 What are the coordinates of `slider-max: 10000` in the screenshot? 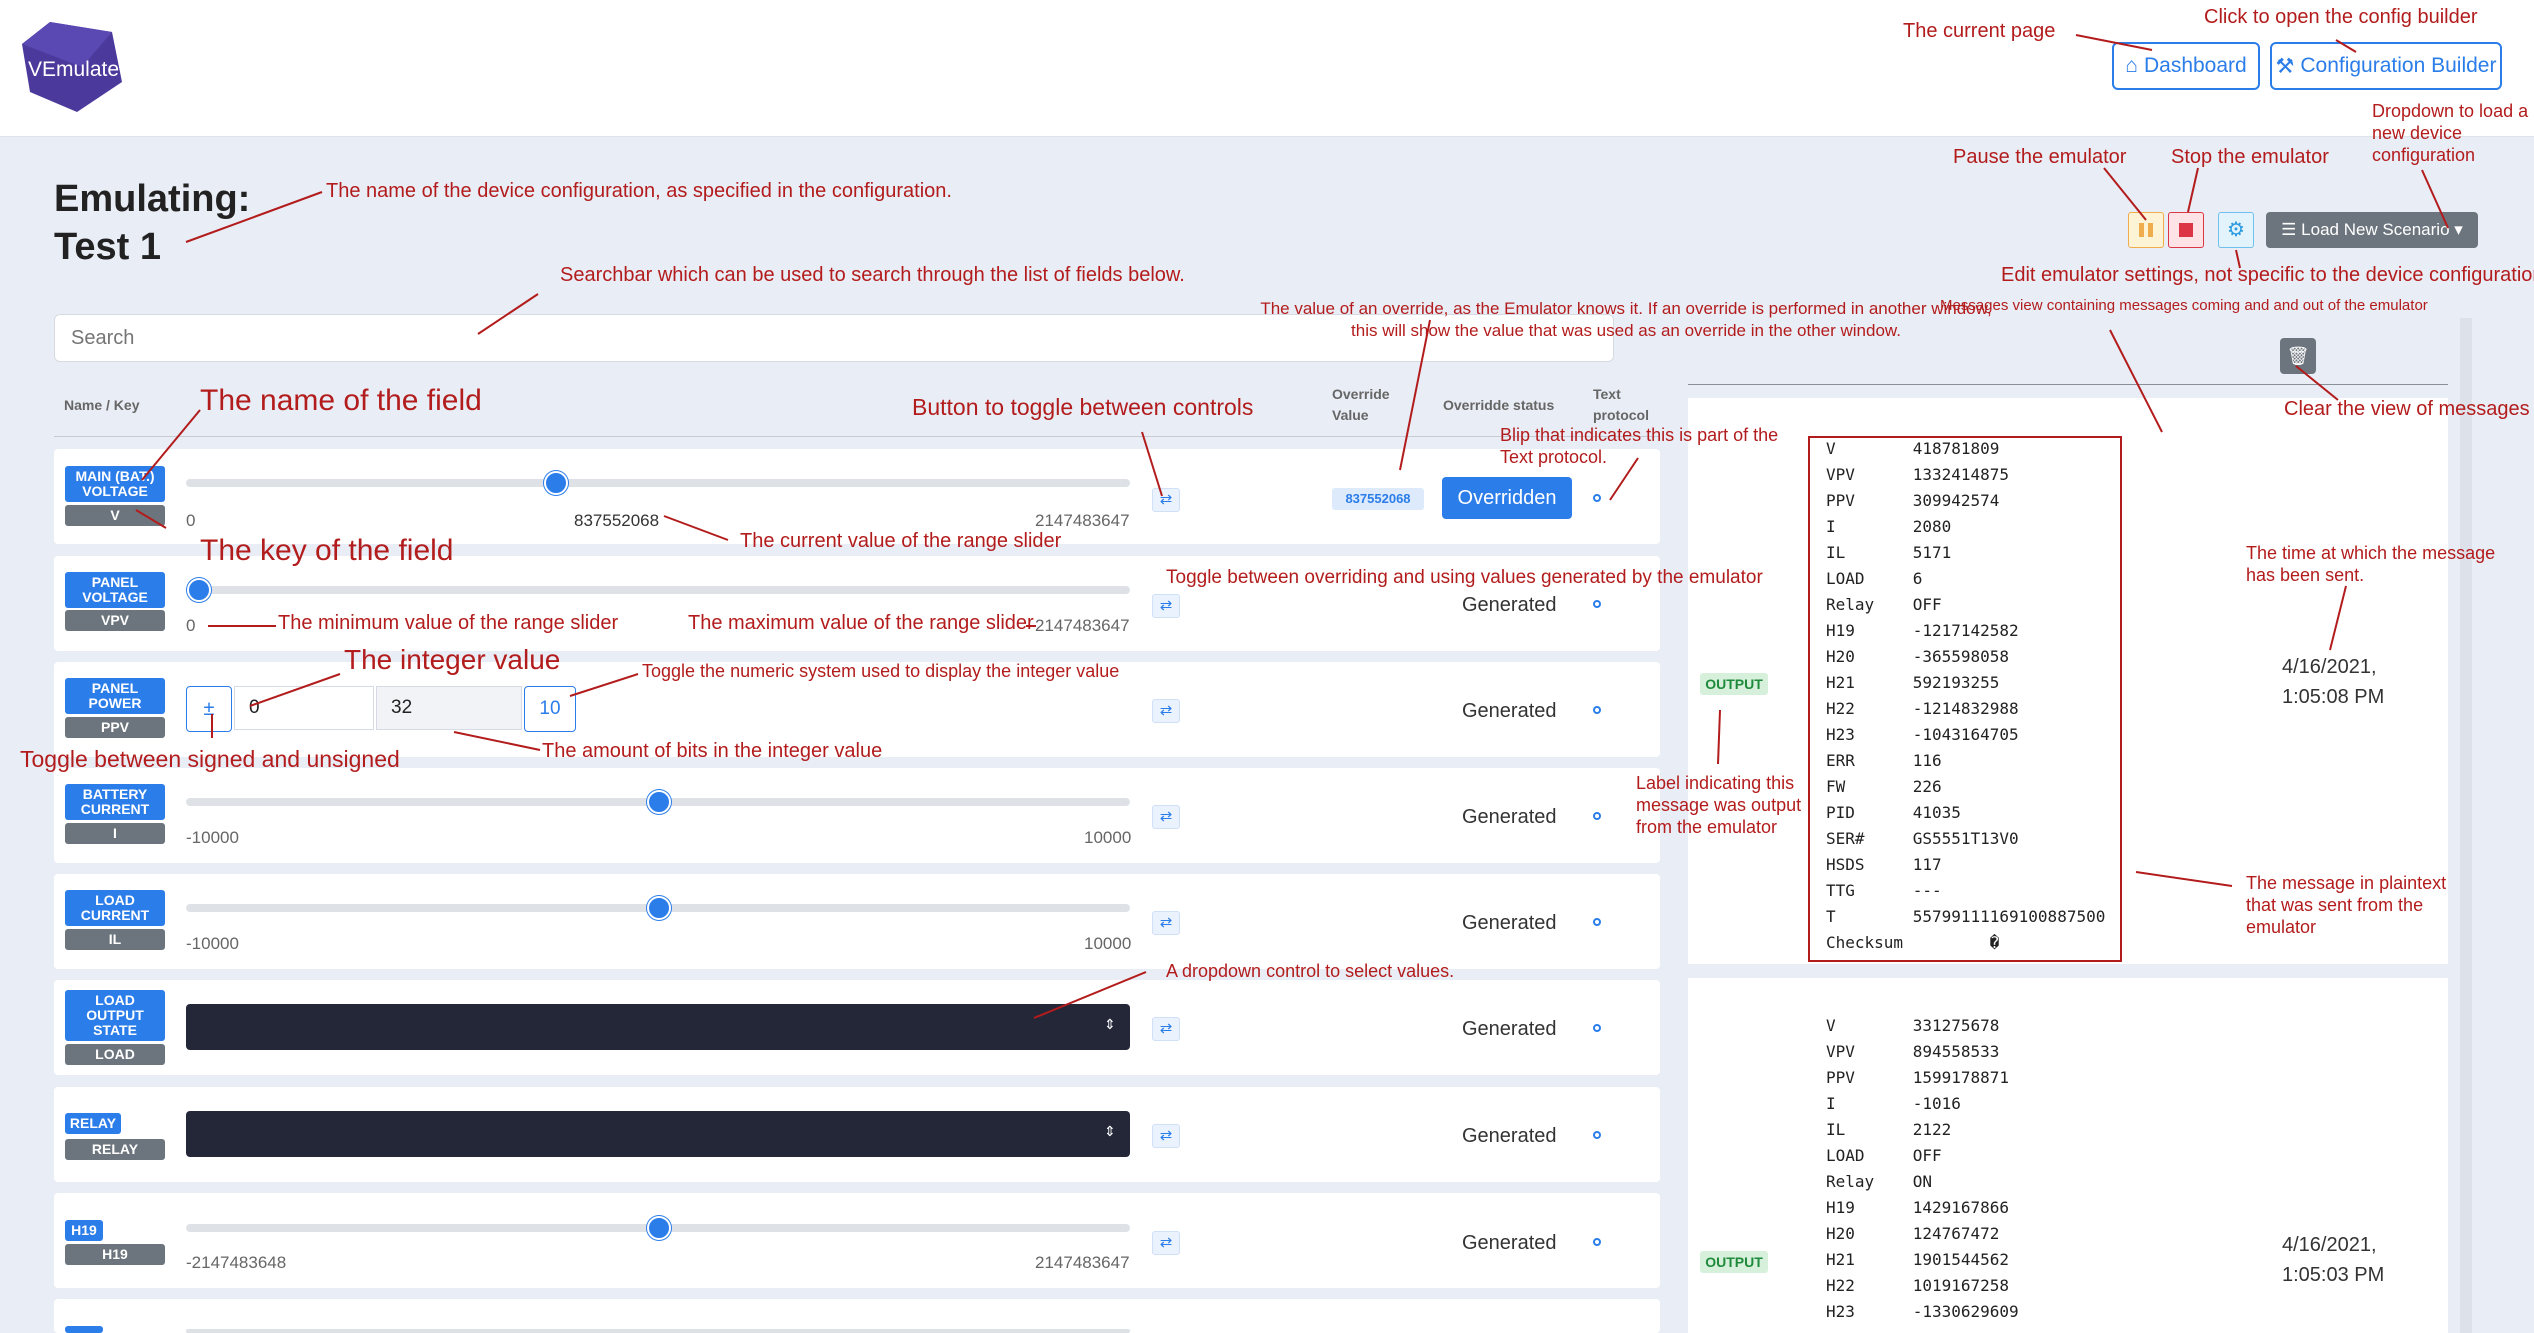 It's located at (1108, 943).